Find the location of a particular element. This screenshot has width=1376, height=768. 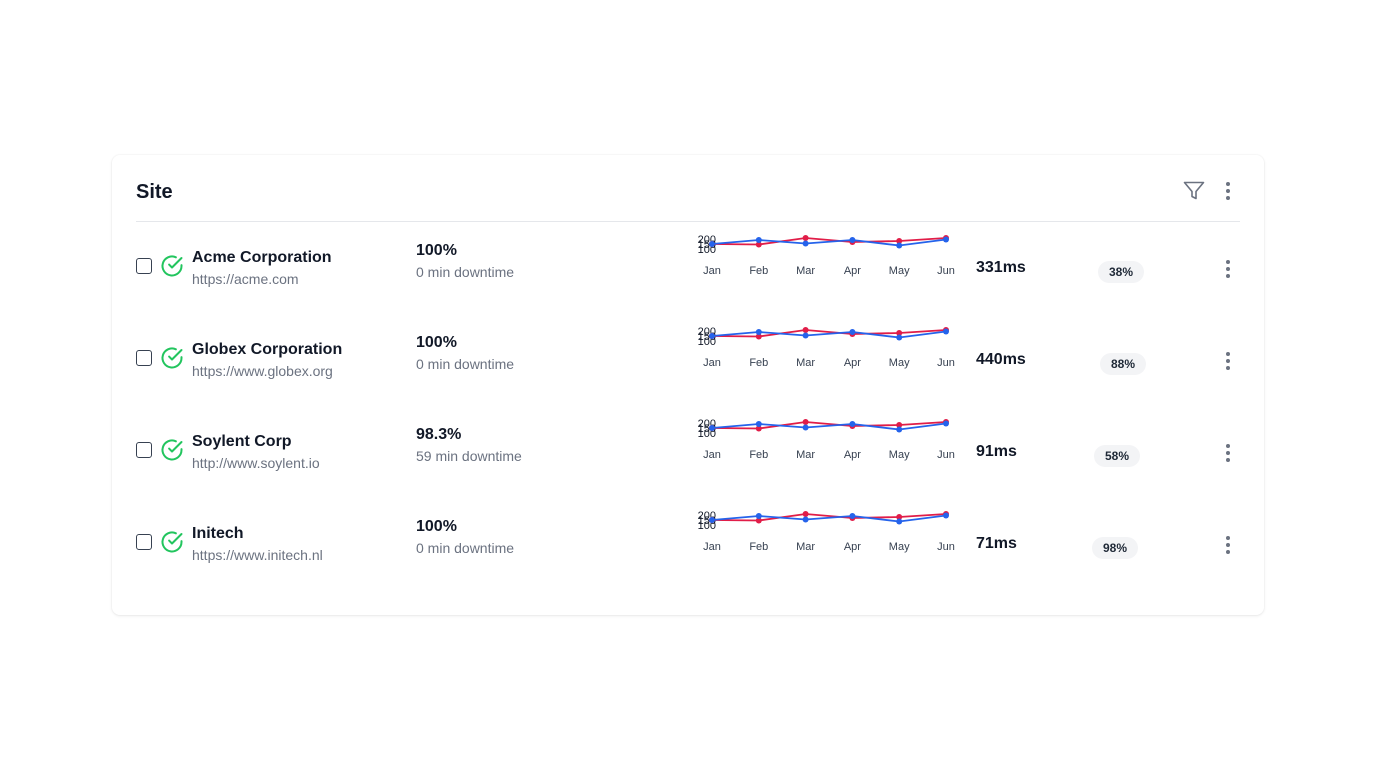

response-time: 331ms is located at coordinates (1001, 267).